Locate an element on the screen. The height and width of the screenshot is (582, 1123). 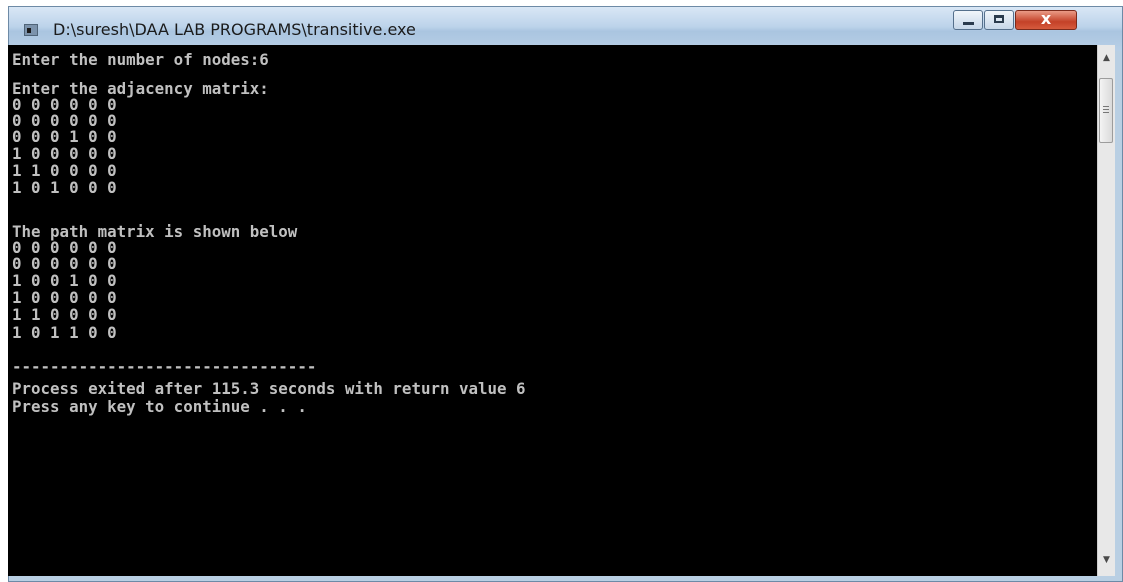
scroll-down-icon: ▼ is located at coordinates (1106, 560).